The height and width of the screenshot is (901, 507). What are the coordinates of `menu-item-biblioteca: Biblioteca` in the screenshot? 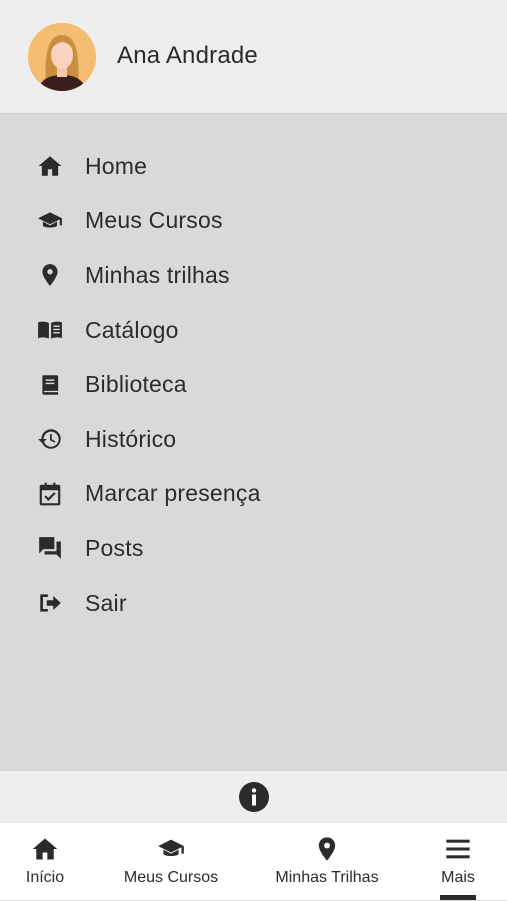 It's located at (253, 384).